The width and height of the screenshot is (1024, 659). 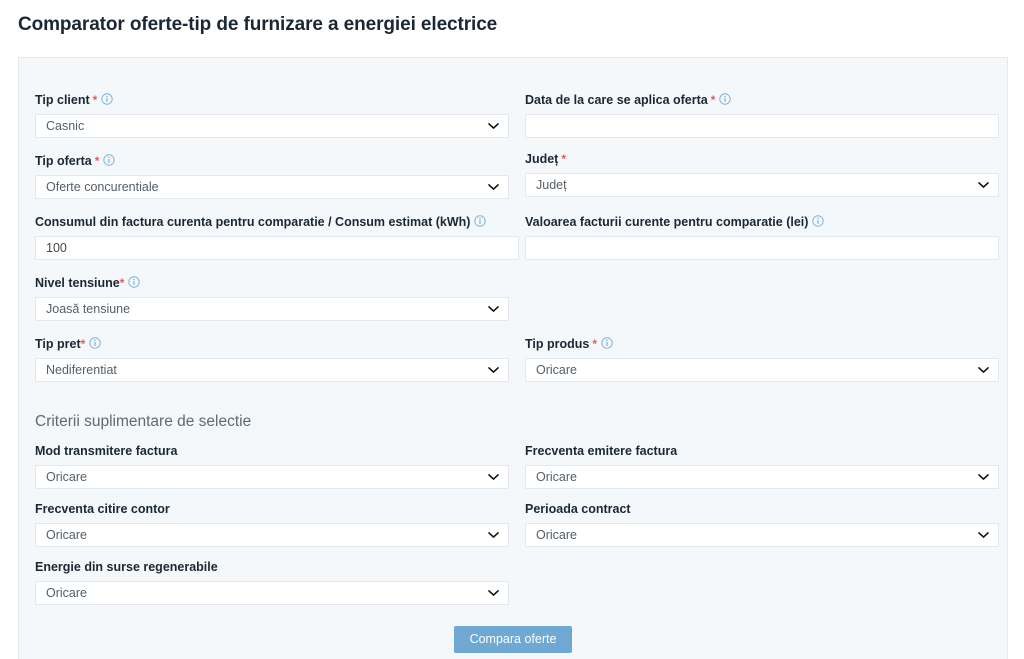 What do you see at coordinates (66, 535) in the screenshot?
I see `select-frecventa-citire-value: Oricare` at bounding box center [66, 535].